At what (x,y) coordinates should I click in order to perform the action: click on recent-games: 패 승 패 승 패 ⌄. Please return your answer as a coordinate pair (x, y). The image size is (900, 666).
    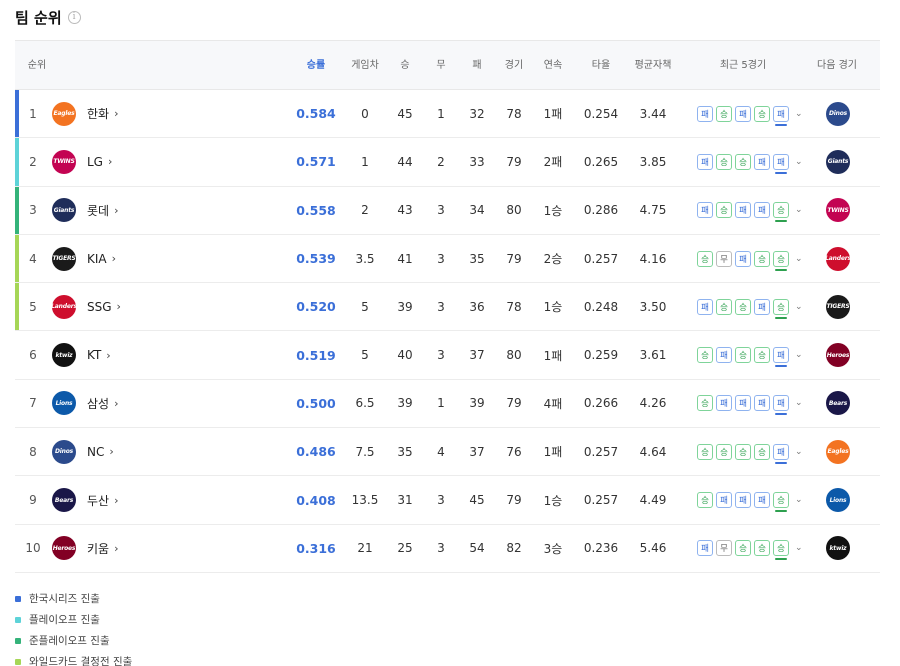
    Looking at the image, I should click on (750, 113).